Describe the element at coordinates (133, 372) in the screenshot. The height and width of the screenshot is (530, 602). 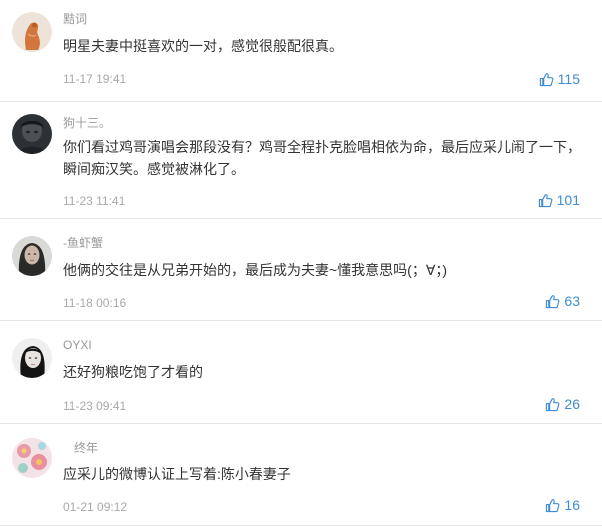
I see `comment-text: 还好狗粮吃饱了才看的` at that location.